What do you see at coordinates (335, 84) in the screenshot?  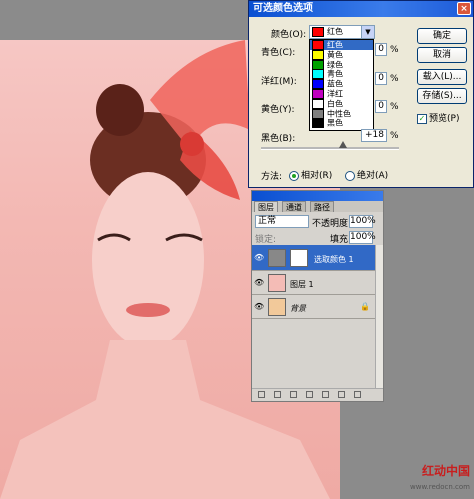 I see `dropdown-item-label: 蓝色` at bounding box center [335, 84].